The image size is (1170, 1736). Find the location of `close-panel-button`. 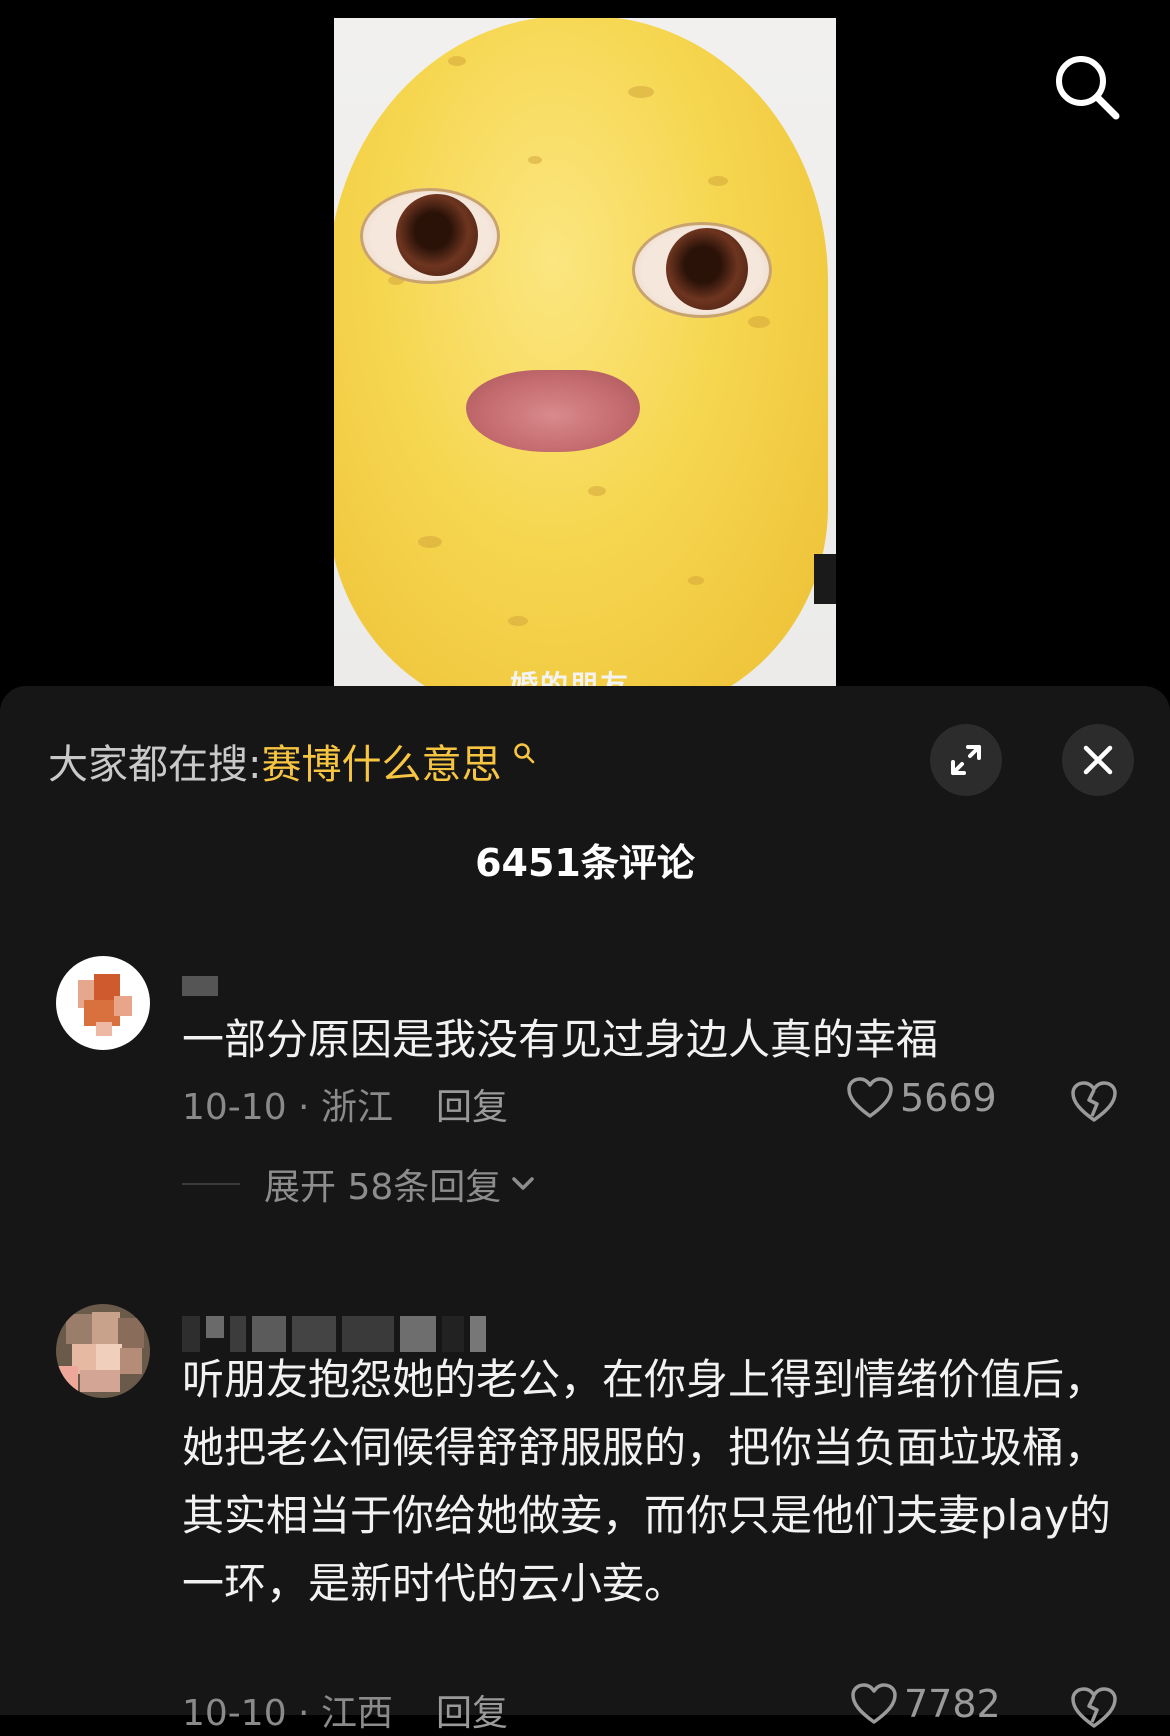

close-panel-button is located at coordinates (1098, 760).